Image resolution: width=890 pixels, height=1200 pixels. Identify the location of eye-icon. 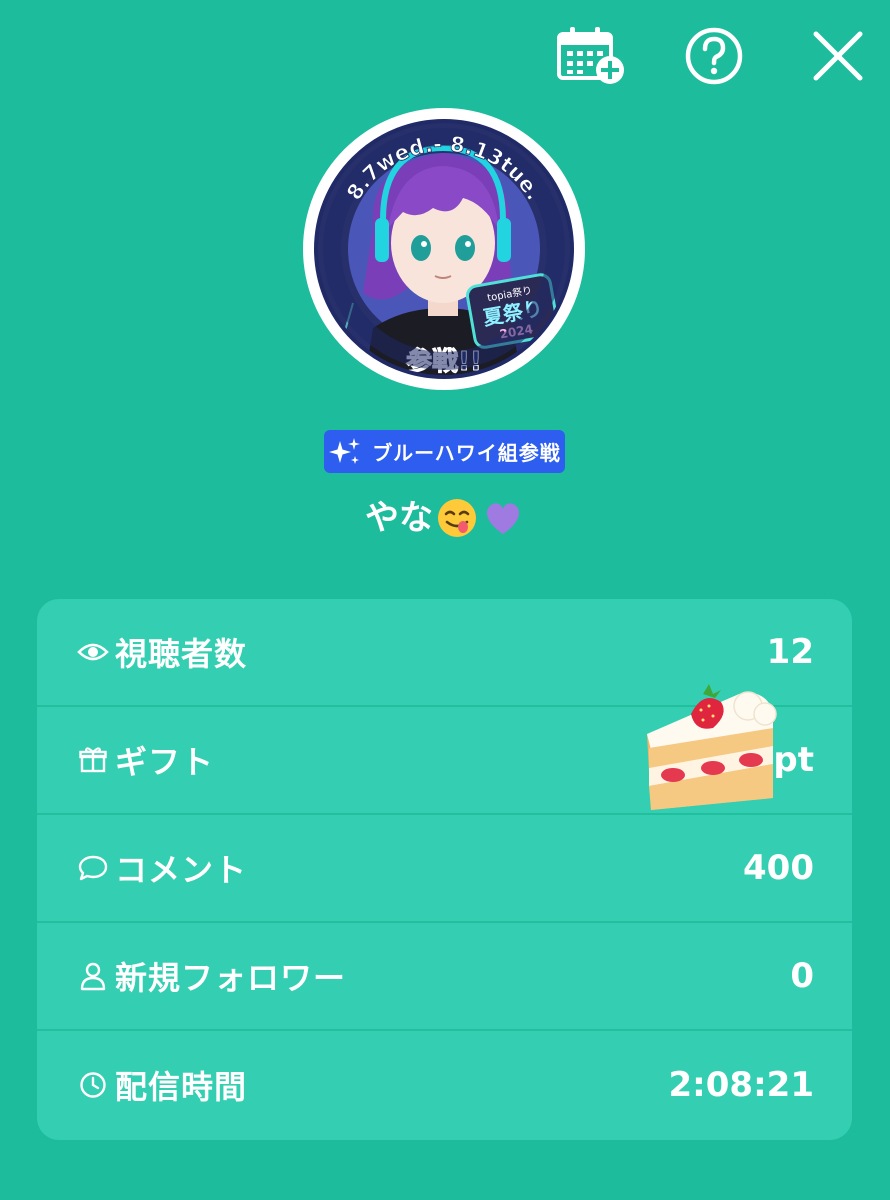
(93, 652).